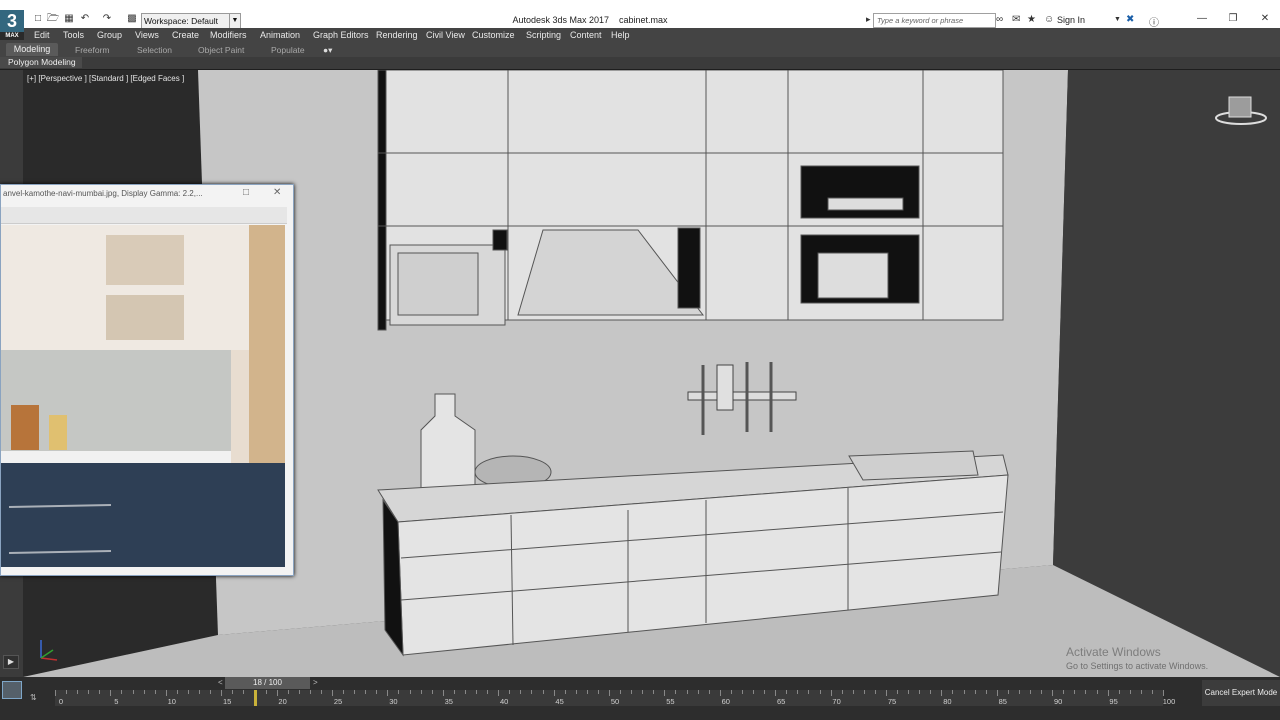 This screenshot has height=720, width=1280. What do you see at coordinates (504, 701) in the screenshot?
I see `timeline-tick-label: 40` at bounding box center [504, 701].